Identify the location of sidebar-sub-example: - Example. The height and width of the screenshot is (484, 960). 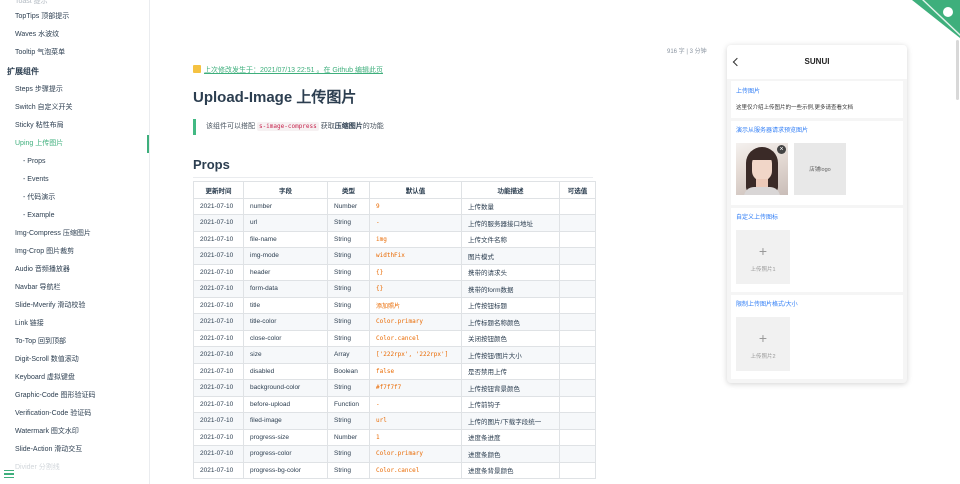
(74, 216).